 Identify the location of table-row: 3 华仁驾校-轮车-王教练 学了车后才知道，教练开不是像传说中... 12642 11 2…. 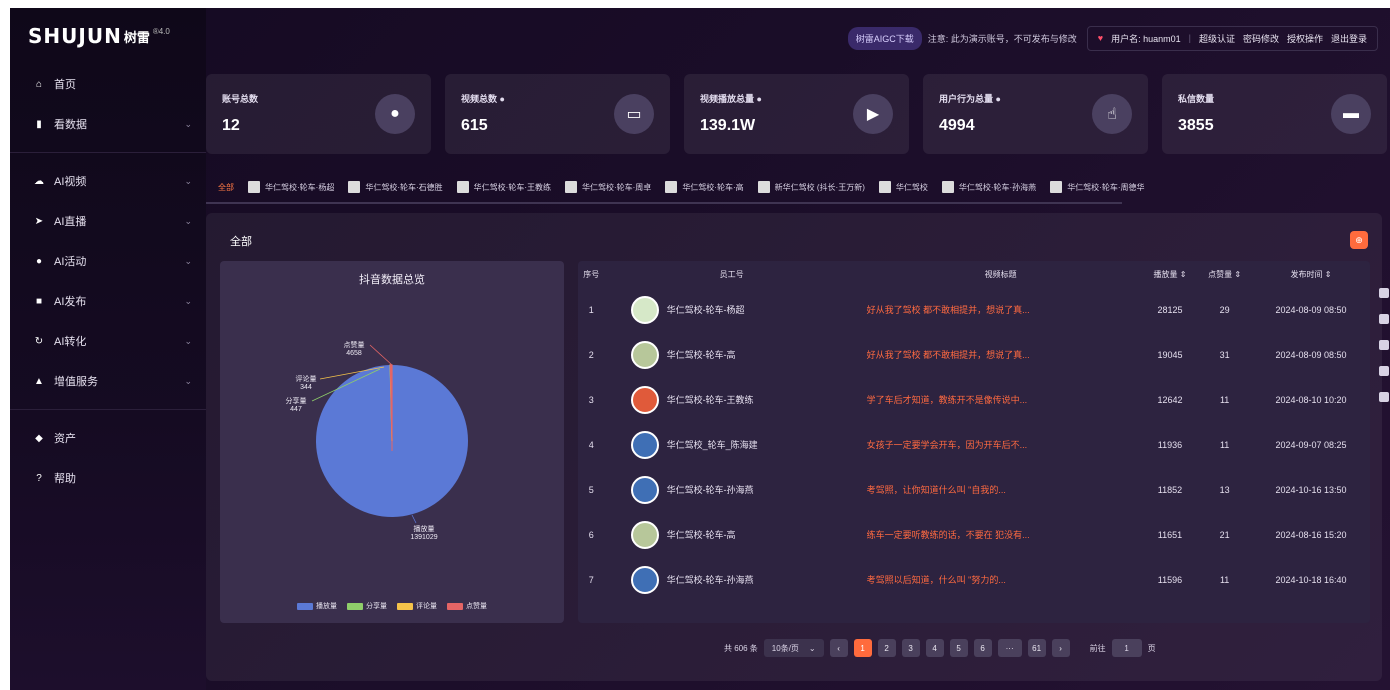
(974, 399).